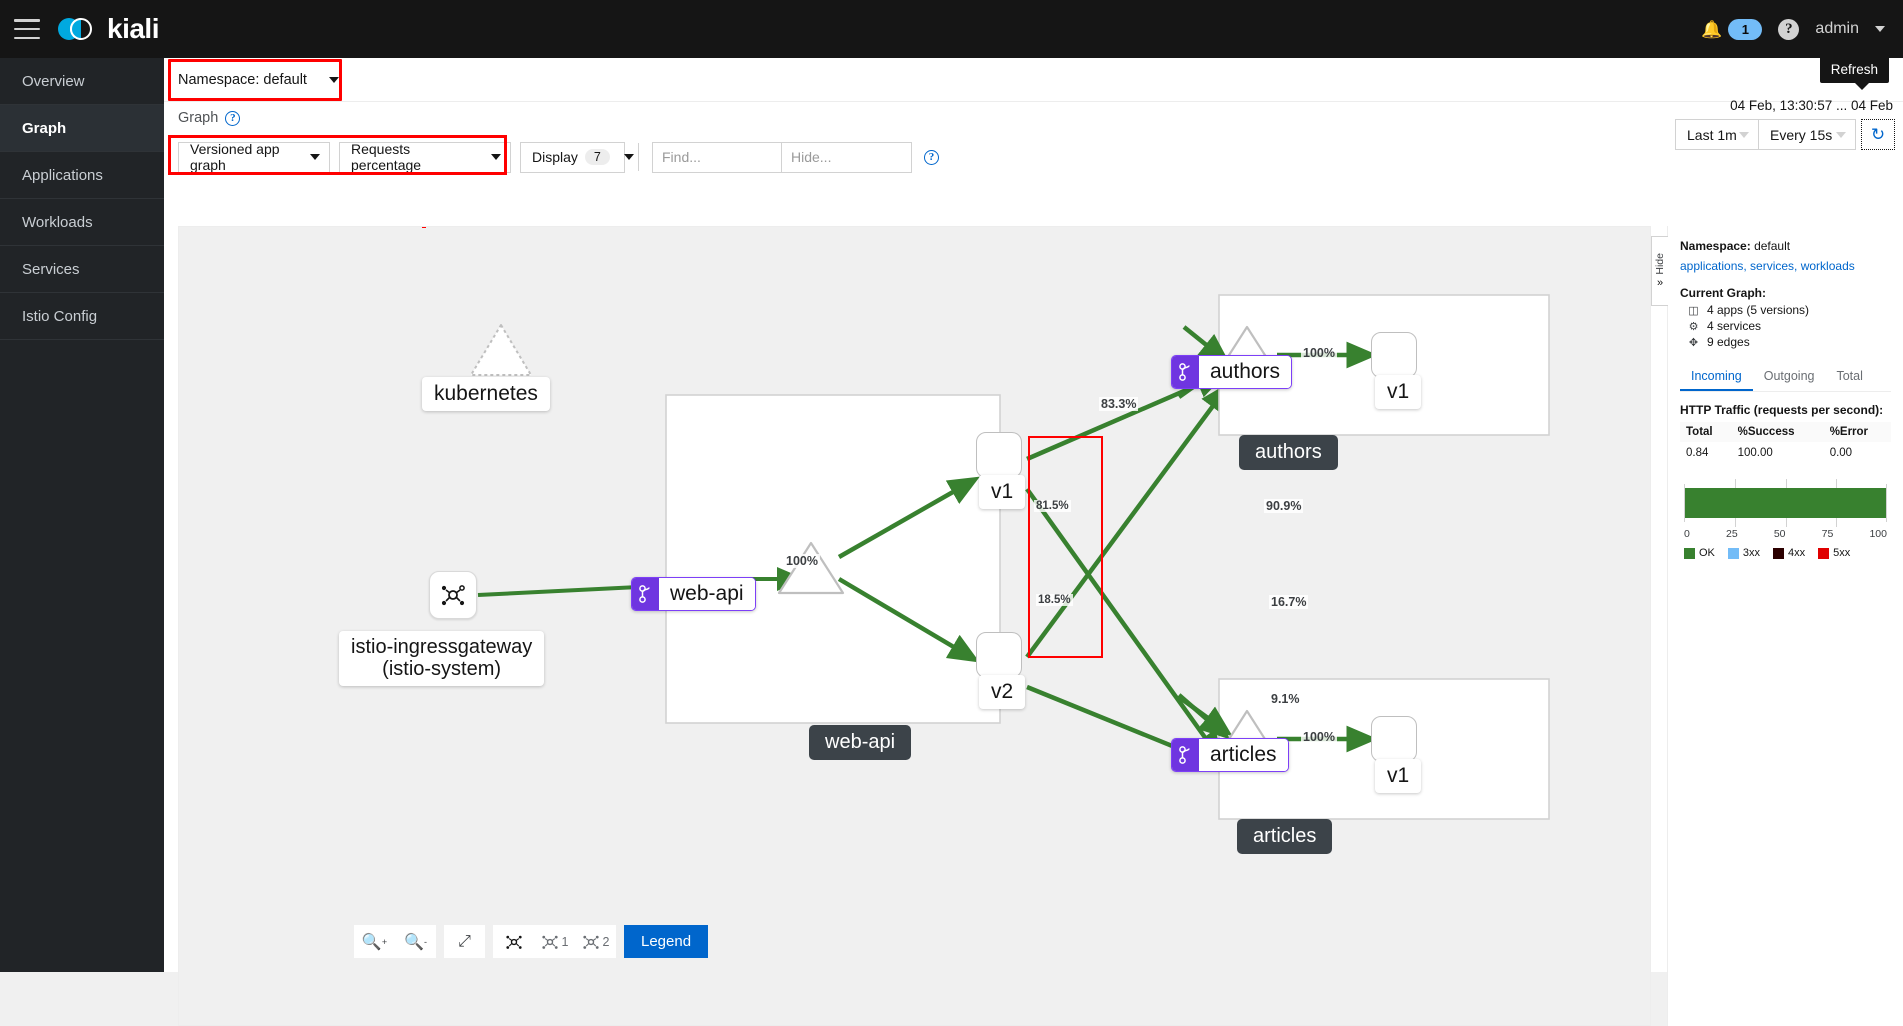 The height and width of the screenshot is (1026, 1903). What do you see at coordinates (707, 594) in the screenshot?
I see `label-webapi-service-text: web-api` at bounding box center [707, 594].